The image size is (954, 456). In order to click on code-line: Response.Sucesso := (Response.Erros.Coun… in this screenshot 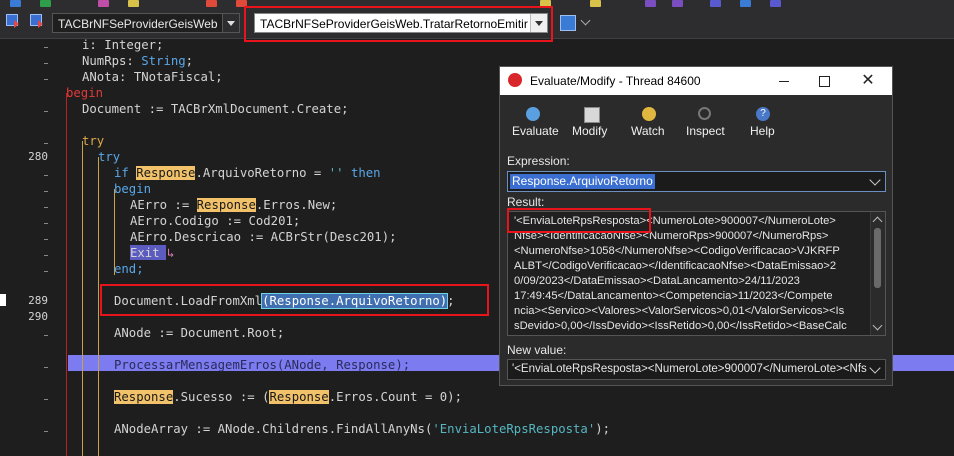, I will do `click(288, 397)`.